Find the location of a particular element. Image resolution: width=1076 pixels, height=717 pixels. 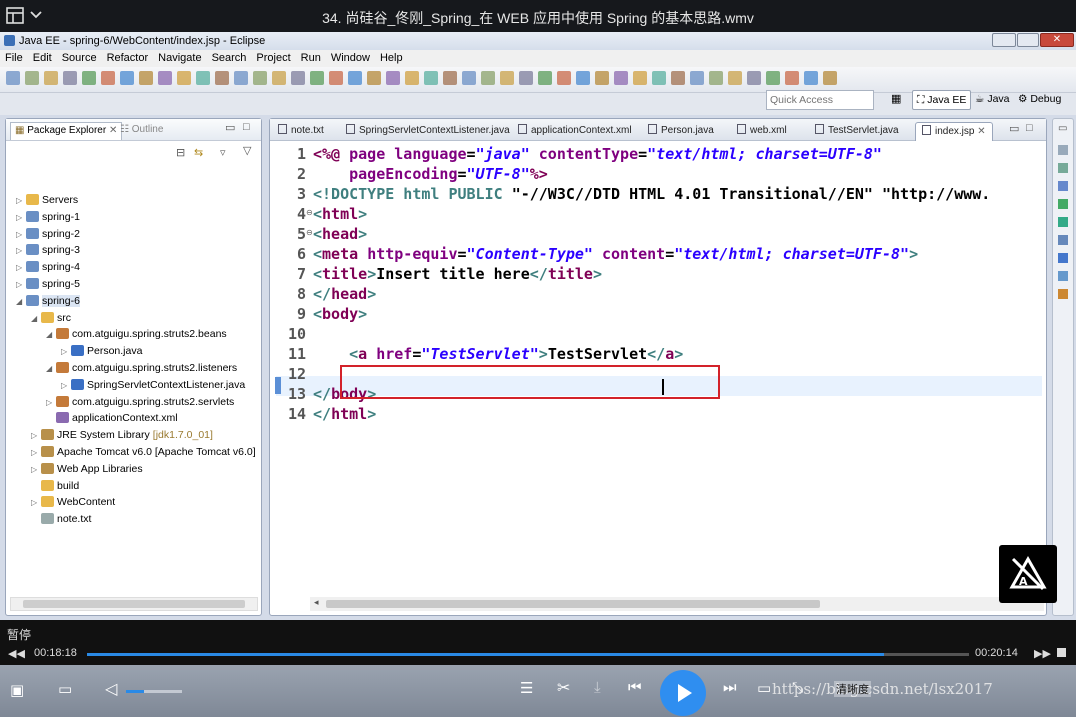

minimize-editor-icon: ▭ is located at coordinates (1014, 128).